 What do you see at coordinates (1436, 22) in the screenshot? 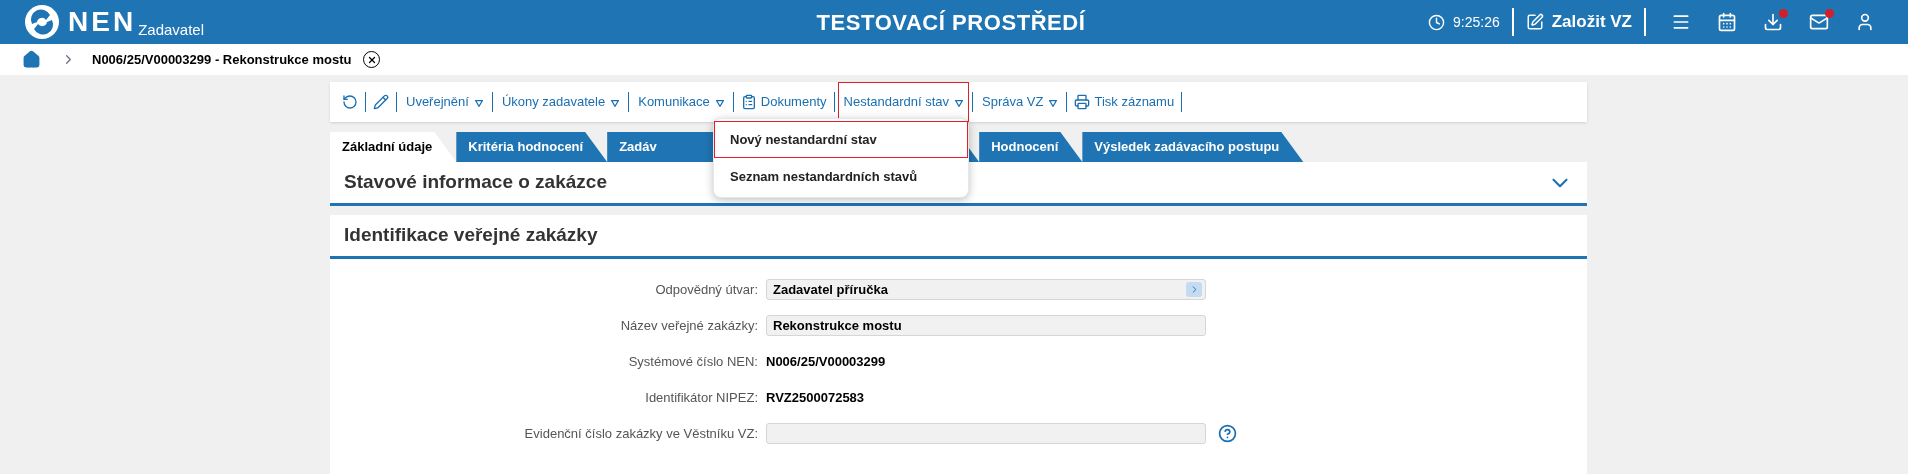
I see `clock-icon` at bounding box center [1436, 22].